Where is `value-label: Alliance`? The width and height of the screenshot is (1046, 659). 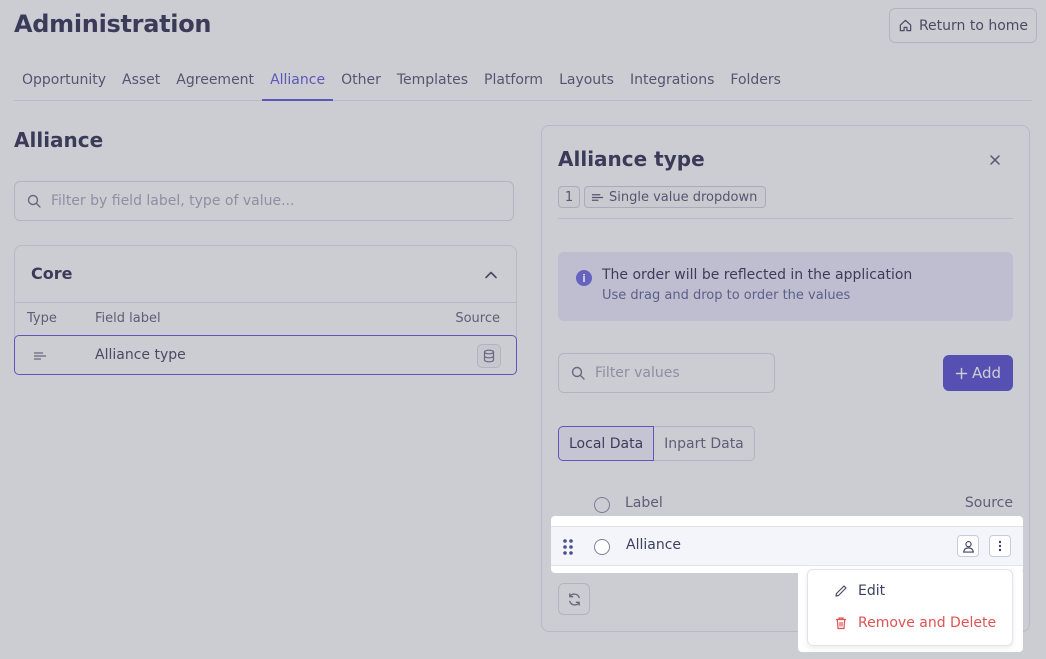
value-label: Alliance is located at coordinates (654, 545).